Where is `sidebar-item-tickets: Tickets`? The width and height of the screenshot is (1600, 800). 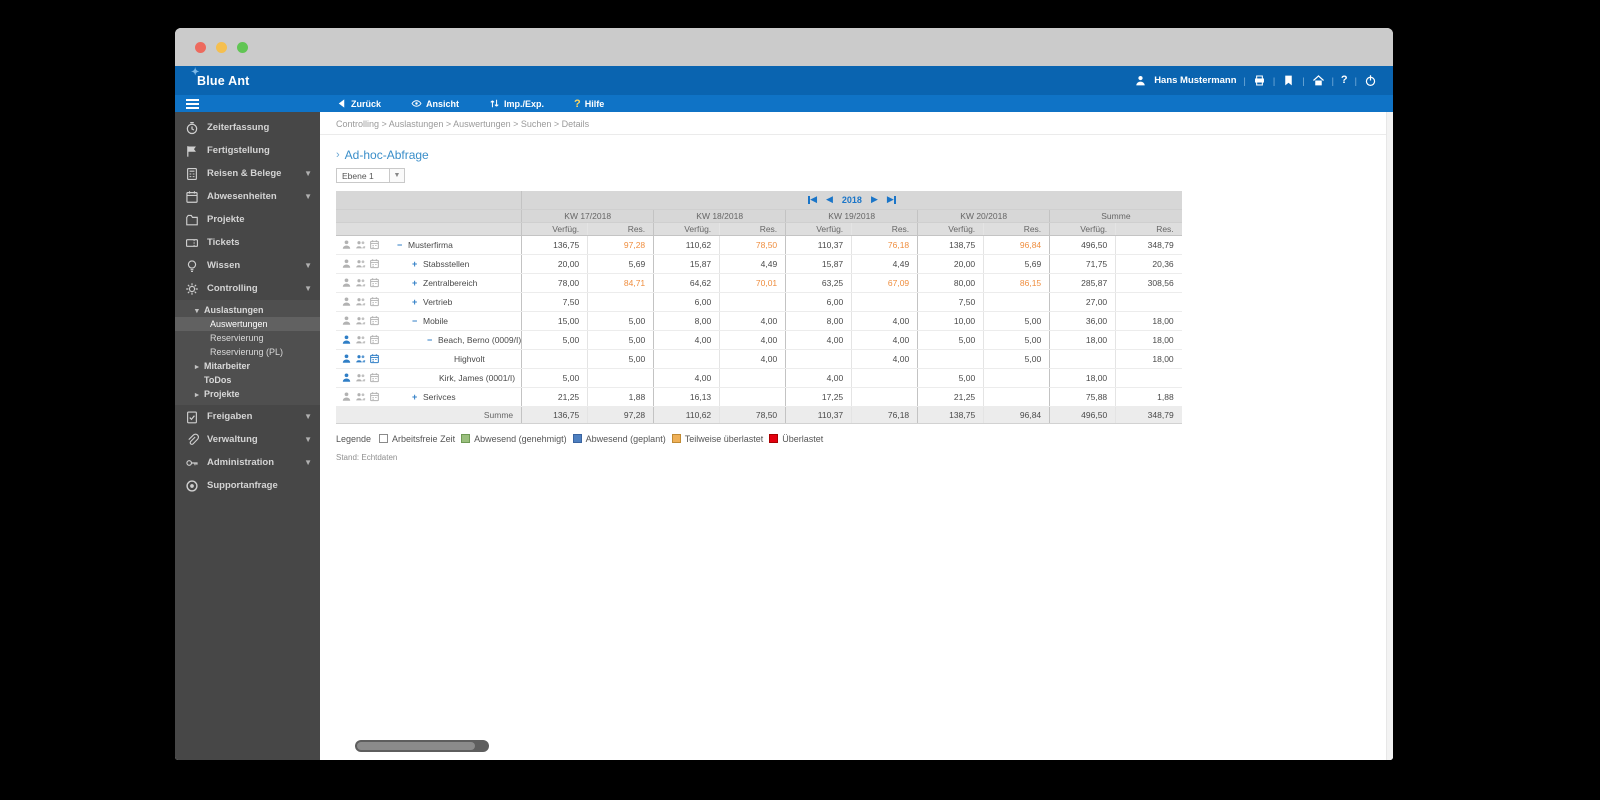 sidebar-item-tickets: Tickets is located at coordinates (247, 242).